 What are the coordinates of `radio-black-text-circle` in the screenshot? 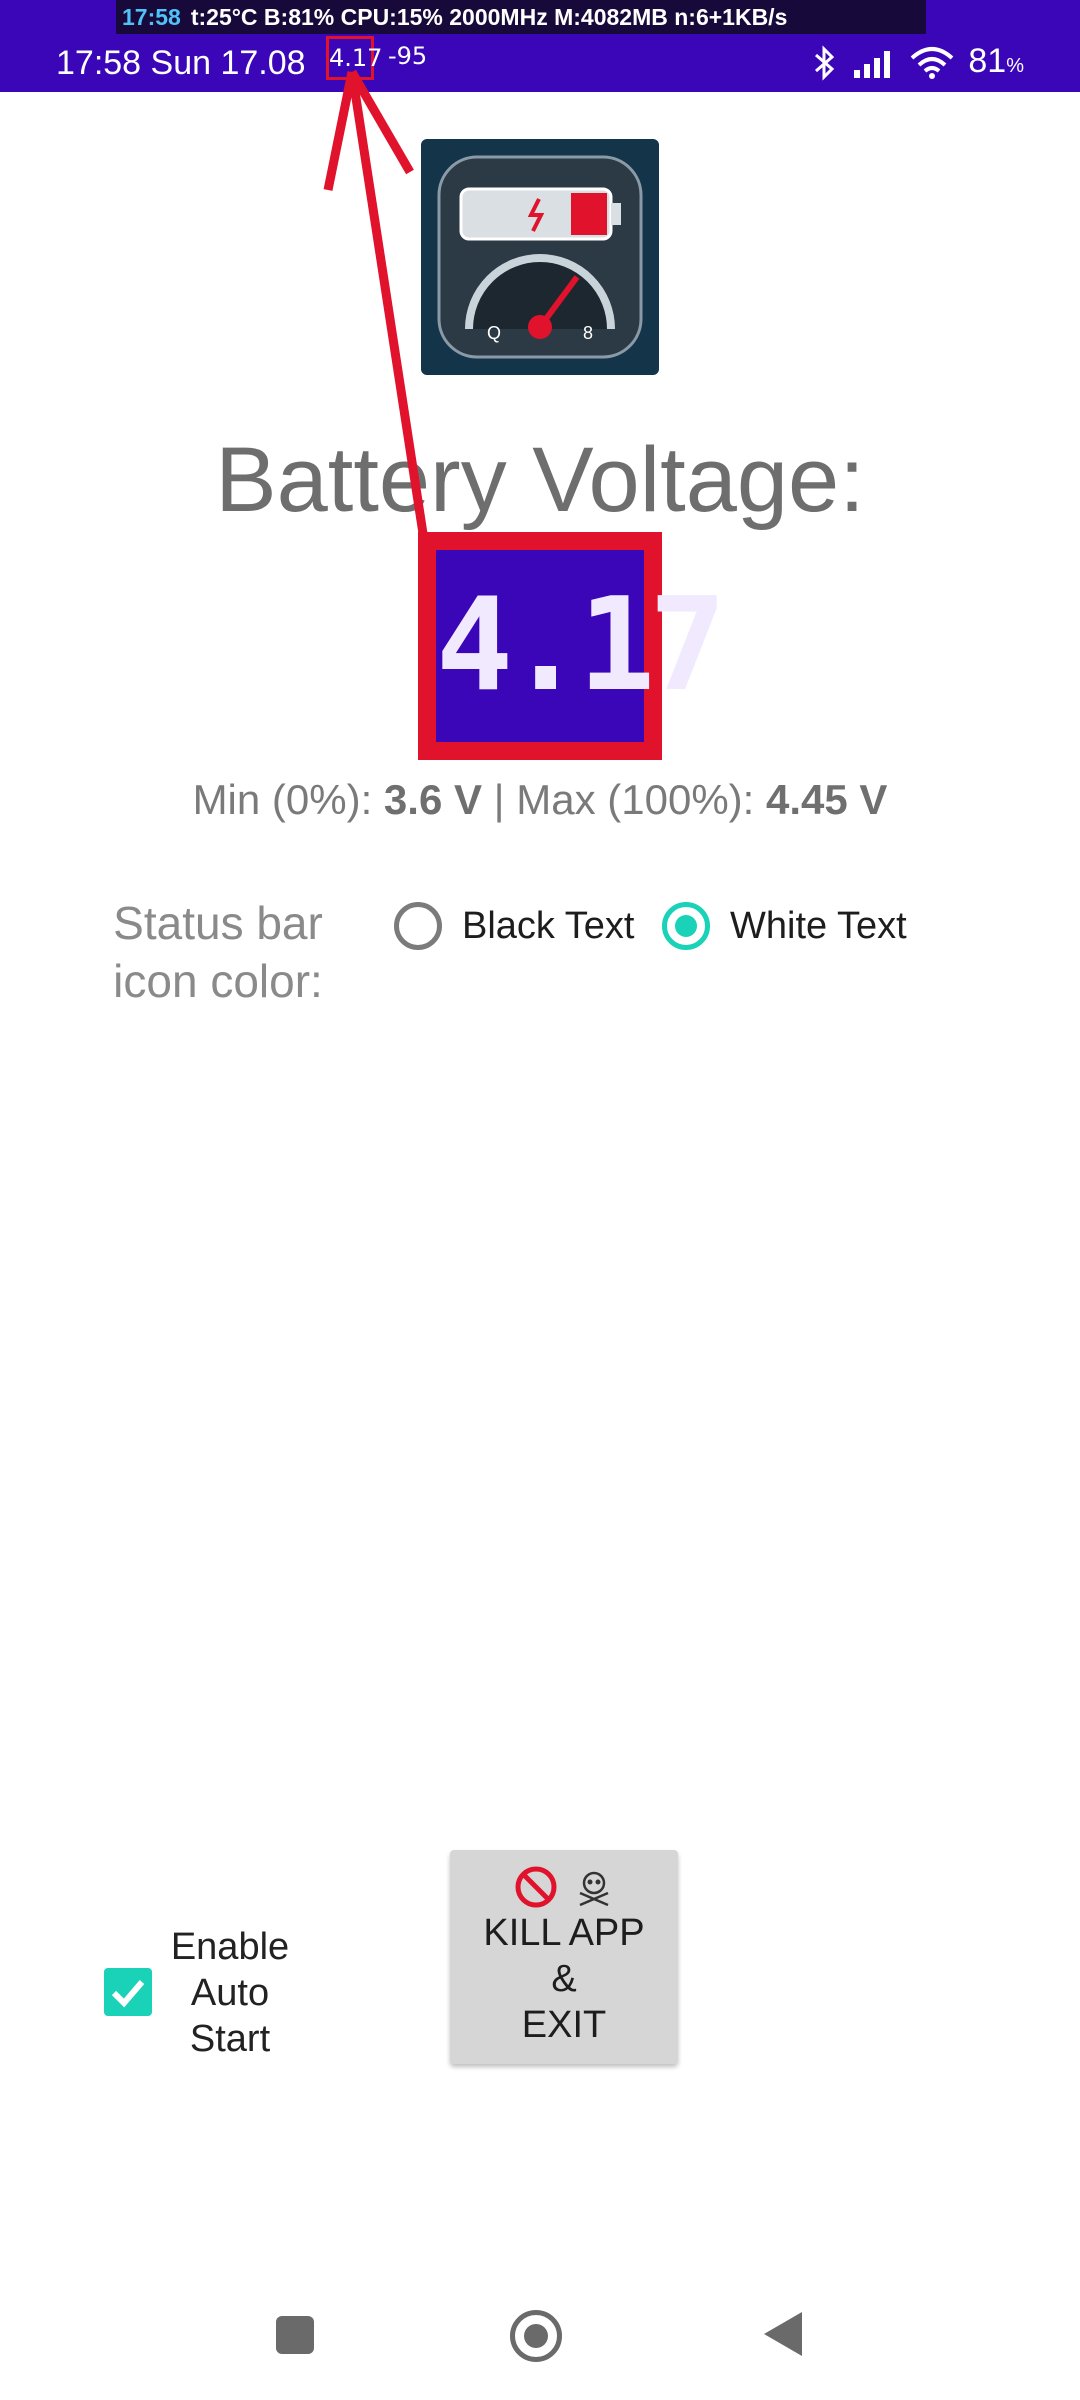 It's located at (418, 926).